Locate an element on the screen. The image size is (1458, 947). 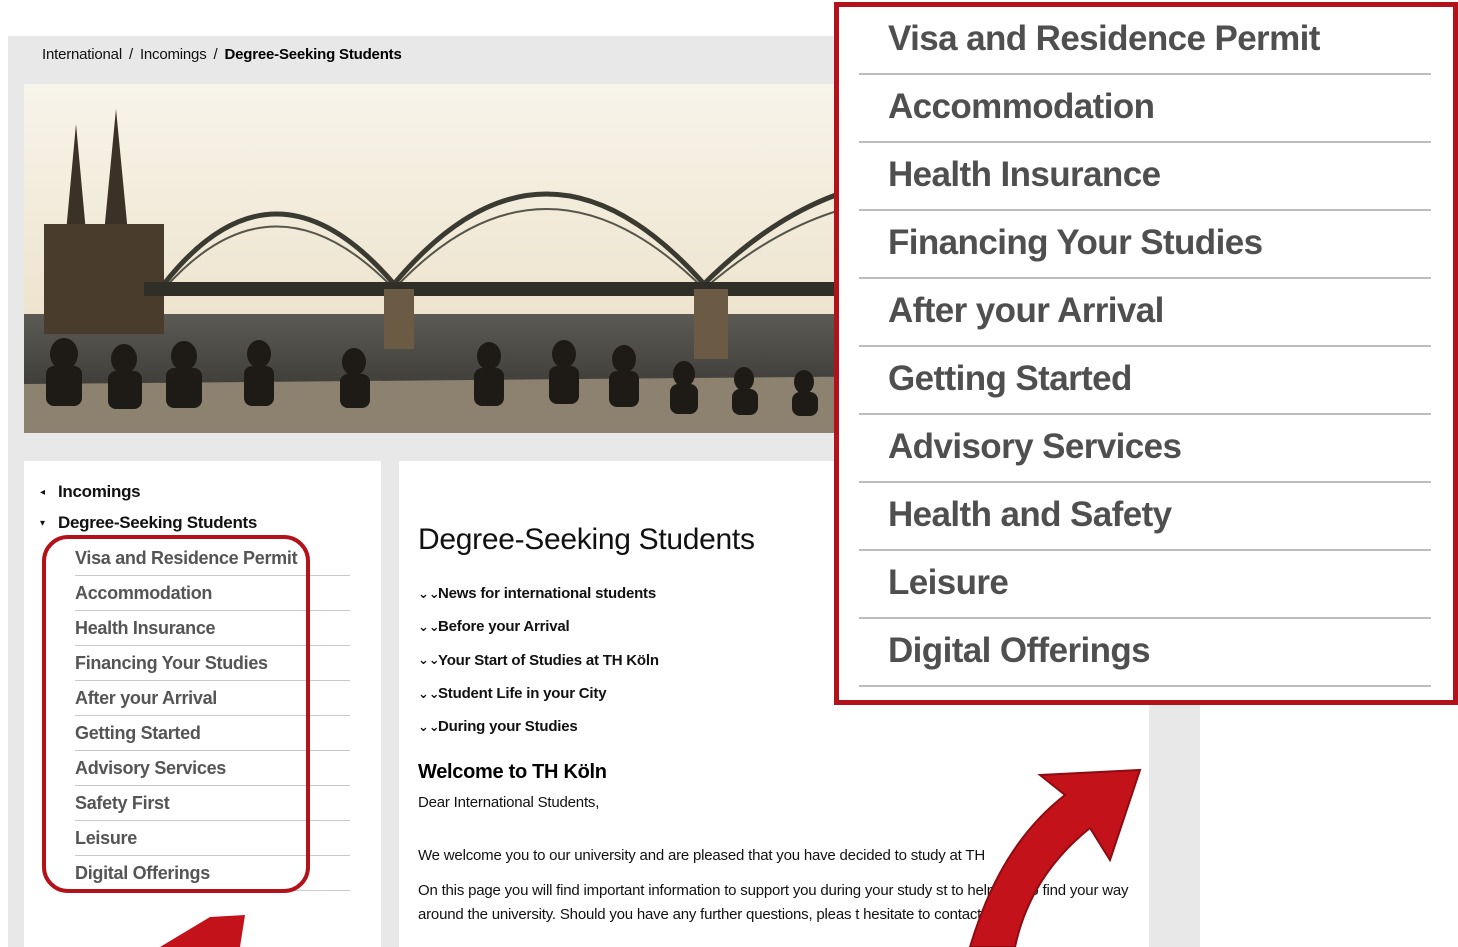
breadcrumb-international: International is located at coordinates (82, 54).